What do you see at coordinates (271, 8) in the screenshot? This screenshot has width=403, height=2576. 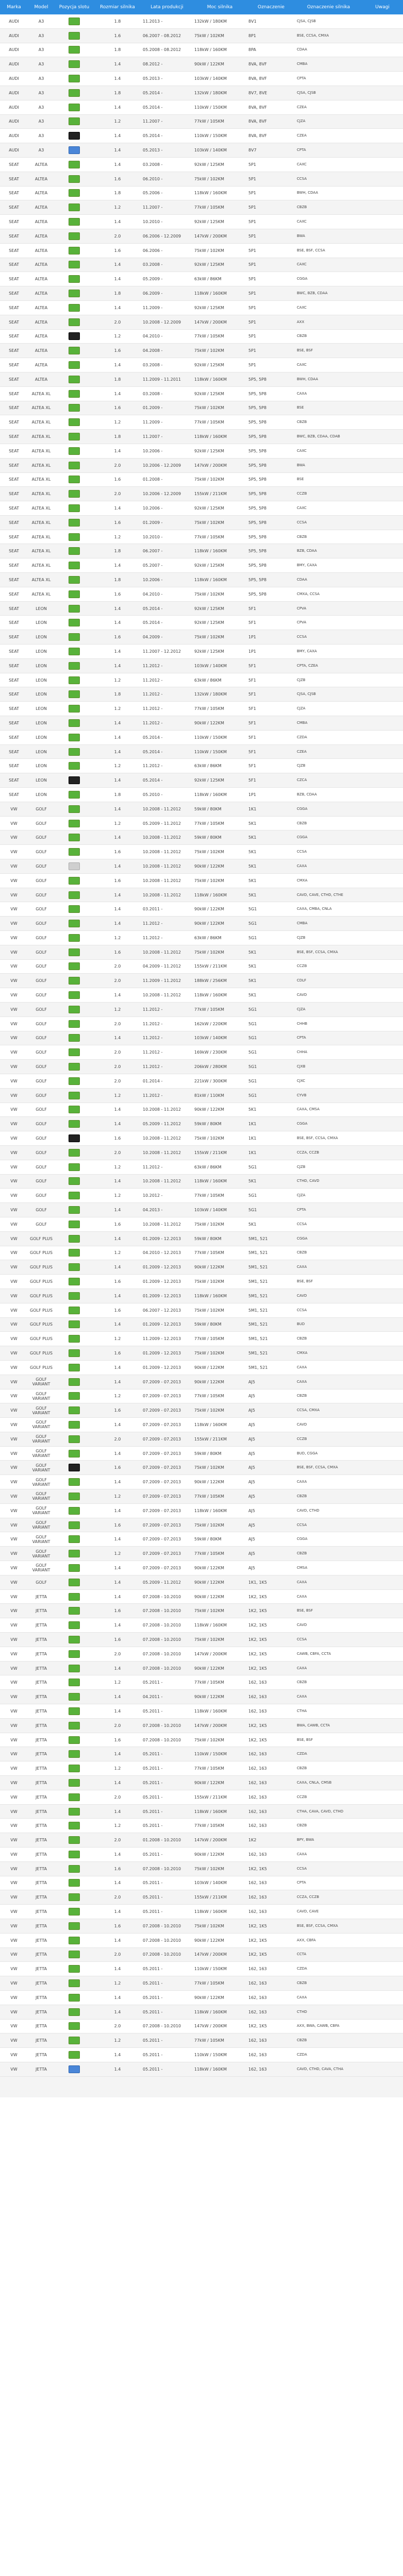 I see `header-cell: Oznaczenie` at bounding box center [271, 8].